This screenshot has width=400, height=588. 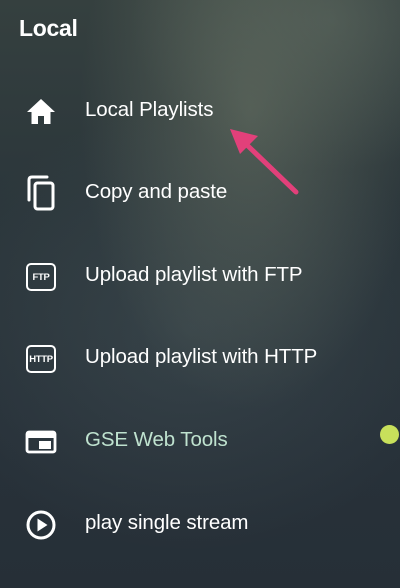 I want to click on ftp-icon: FTP, so click(x=41, y=277).